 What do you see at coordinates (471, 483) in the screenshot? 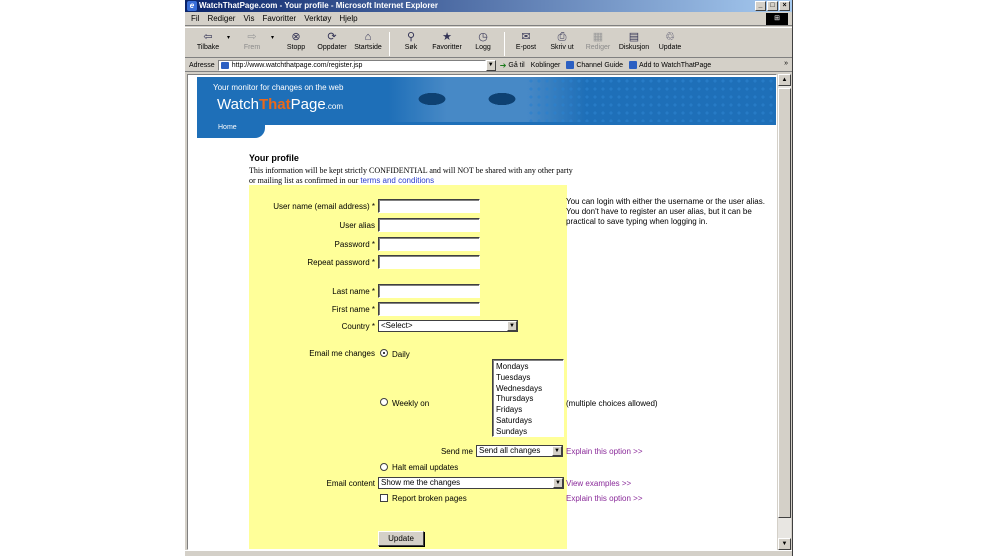
I see `email-content-select: Show me the changes ▼` at bounding box center [471, 483].